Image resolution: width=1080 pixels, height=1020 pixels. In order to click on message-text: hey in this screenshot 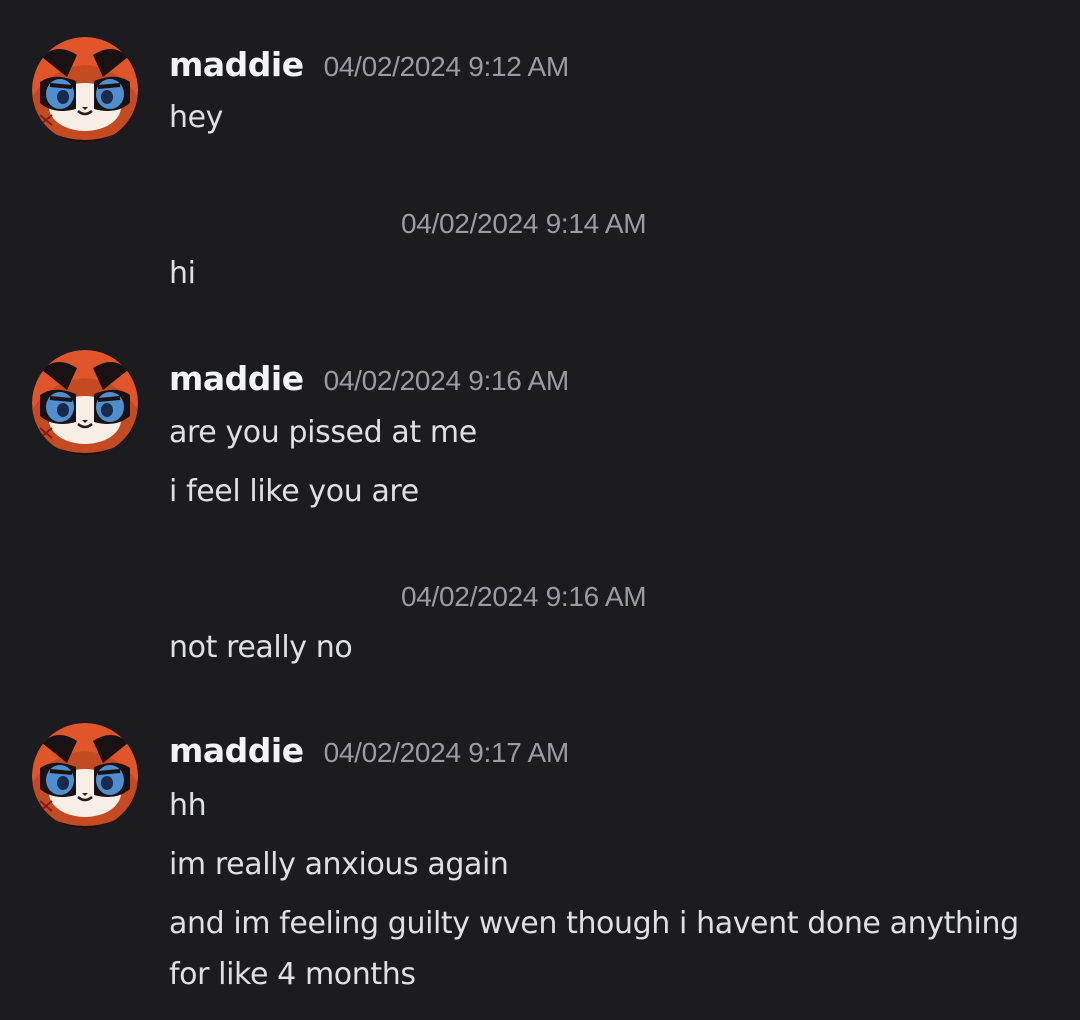, I will do `click(196, 117)`.